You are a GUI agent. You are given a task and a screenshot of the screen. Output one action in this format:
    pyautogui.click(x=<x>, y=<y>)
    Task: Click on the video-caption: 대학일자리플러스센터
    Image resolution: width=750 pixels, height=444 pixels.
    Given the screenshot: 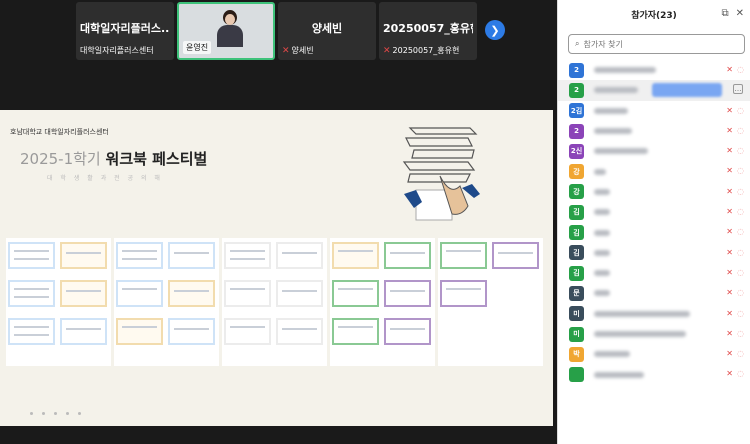 What is the action you would take?
    pyautogui.click(x=117, y=50)
    